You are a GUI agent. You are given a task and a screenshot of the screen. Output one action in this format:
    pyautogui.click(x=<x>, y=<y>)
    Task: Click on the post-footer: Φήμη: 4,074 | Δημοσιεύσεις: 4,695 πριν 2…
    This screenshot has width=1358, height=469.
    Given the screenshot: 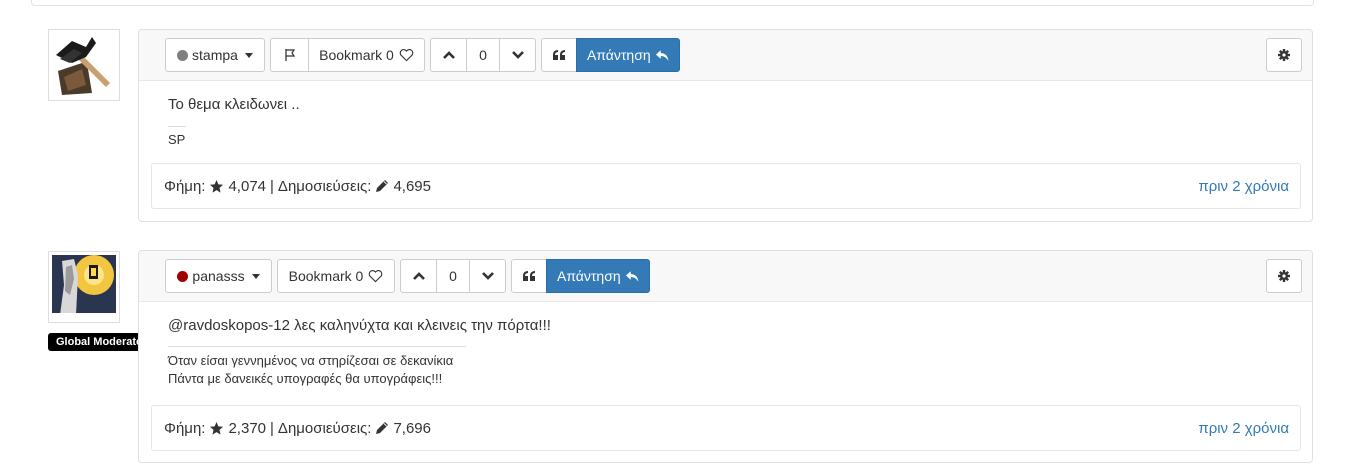 What is the action you would take?
    pyautogui.click(x=726, y=186)
    